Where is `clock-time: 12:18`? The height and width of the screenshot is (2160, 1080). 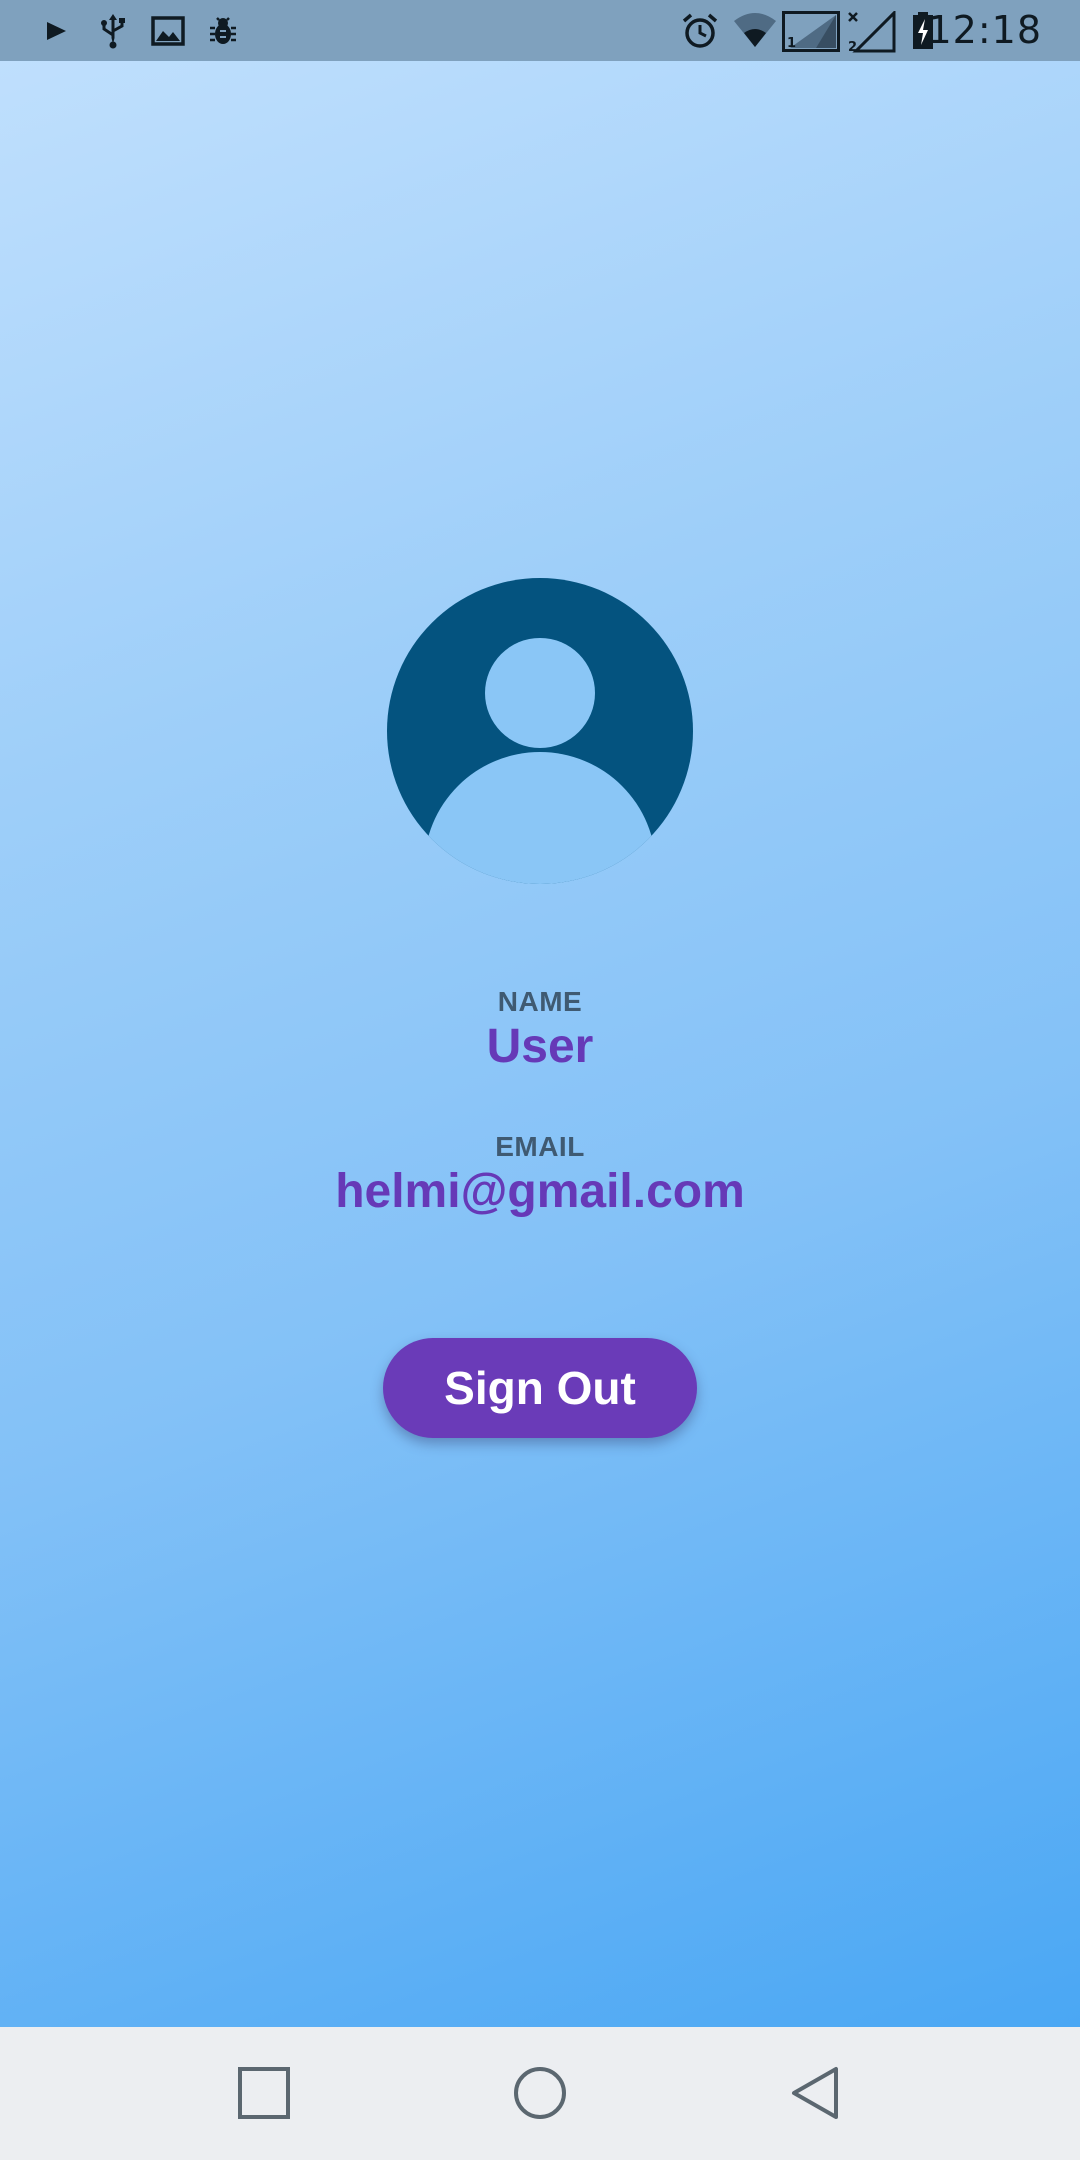 clock-time: 12:18 is located at coordinates (984, 30).